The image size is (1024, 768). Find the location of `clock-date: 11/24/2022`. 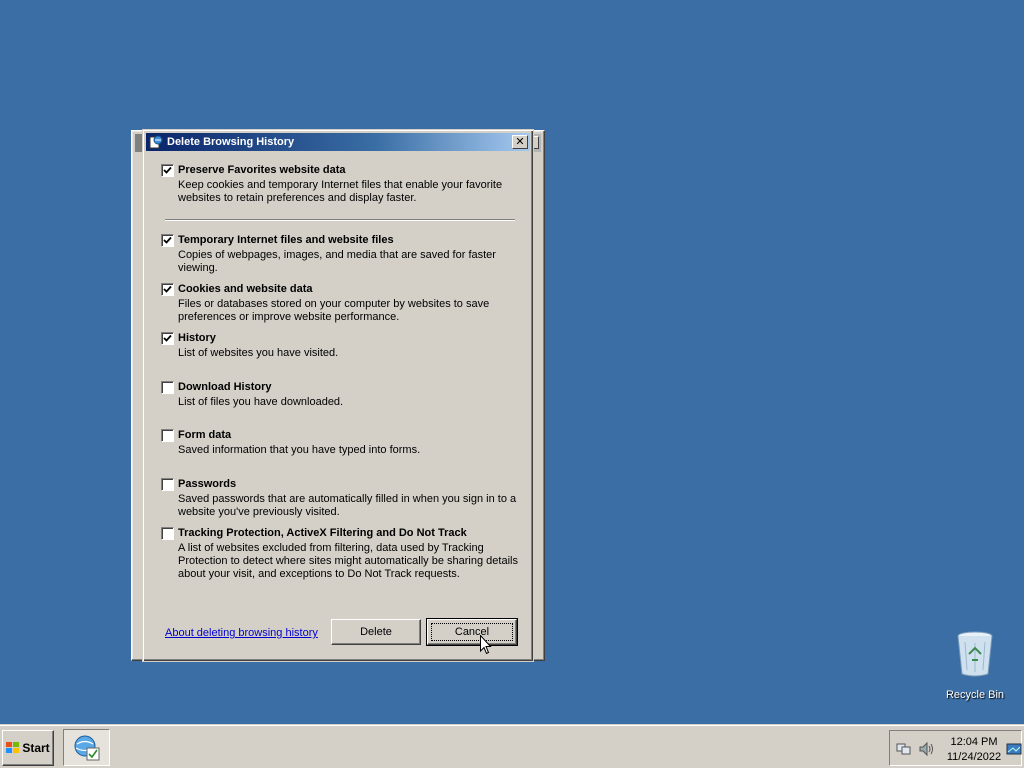

clock-date: 11/24/2022 is located at coordinates (974, 757).